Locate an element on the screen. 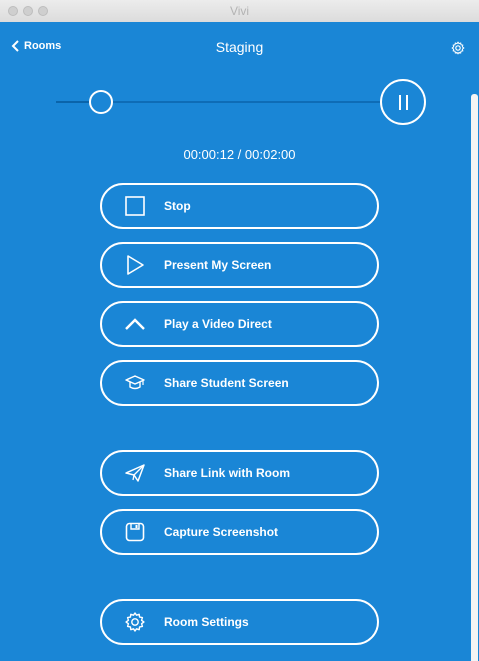 The image size is (479, 661). present-my-screen-button: Present My Screen is located at coordinates (239, 265).